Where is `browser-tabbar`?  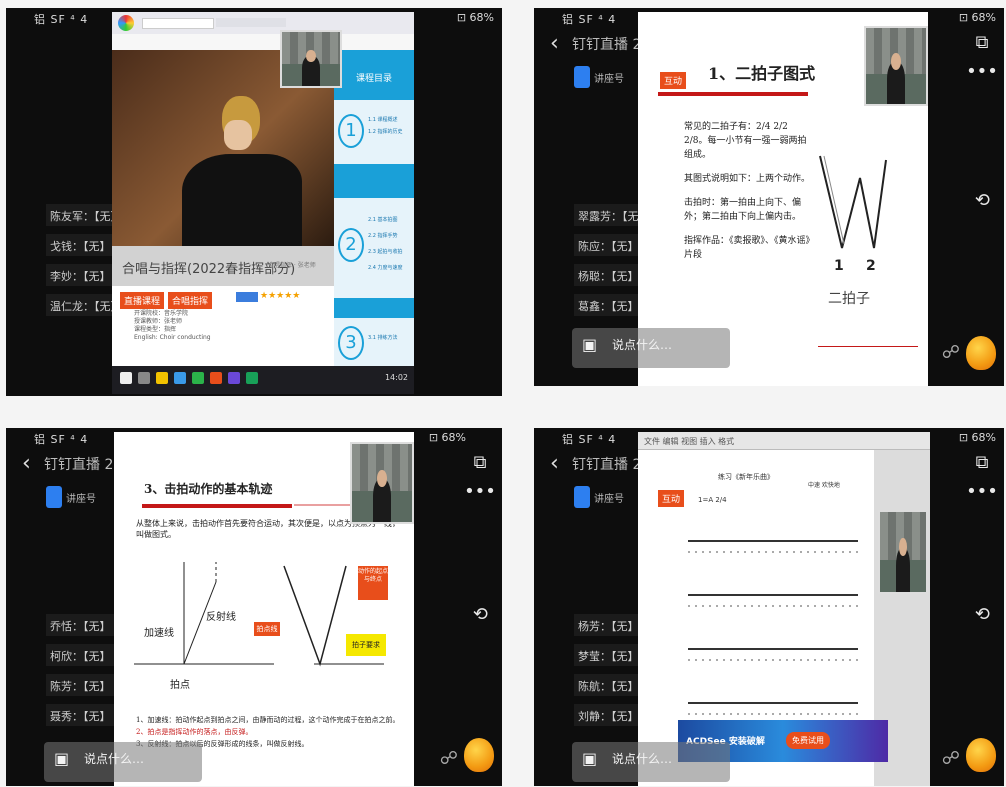 browser-tabbar is located at coordinates (263, 23).